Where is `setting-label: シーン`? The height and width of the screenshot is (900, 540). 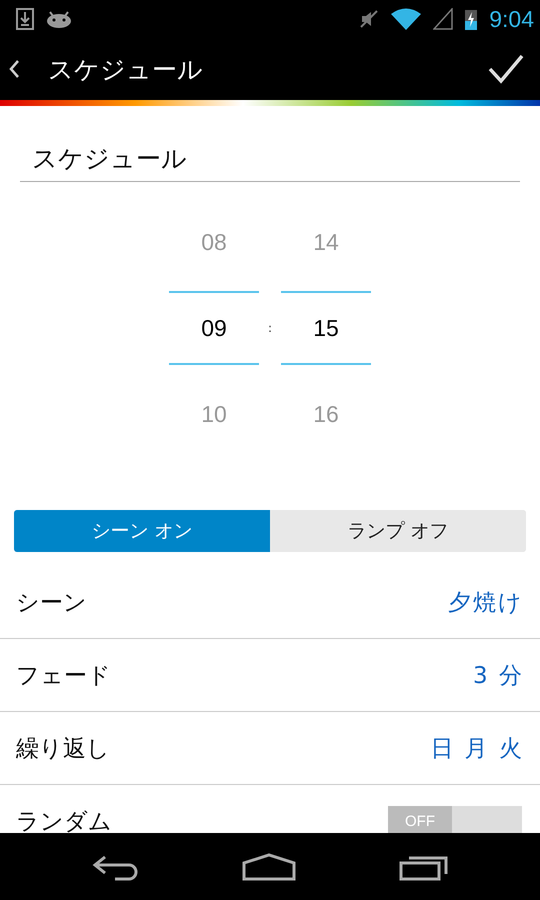
setting-label: シーン is located at coordinates (51, 603).